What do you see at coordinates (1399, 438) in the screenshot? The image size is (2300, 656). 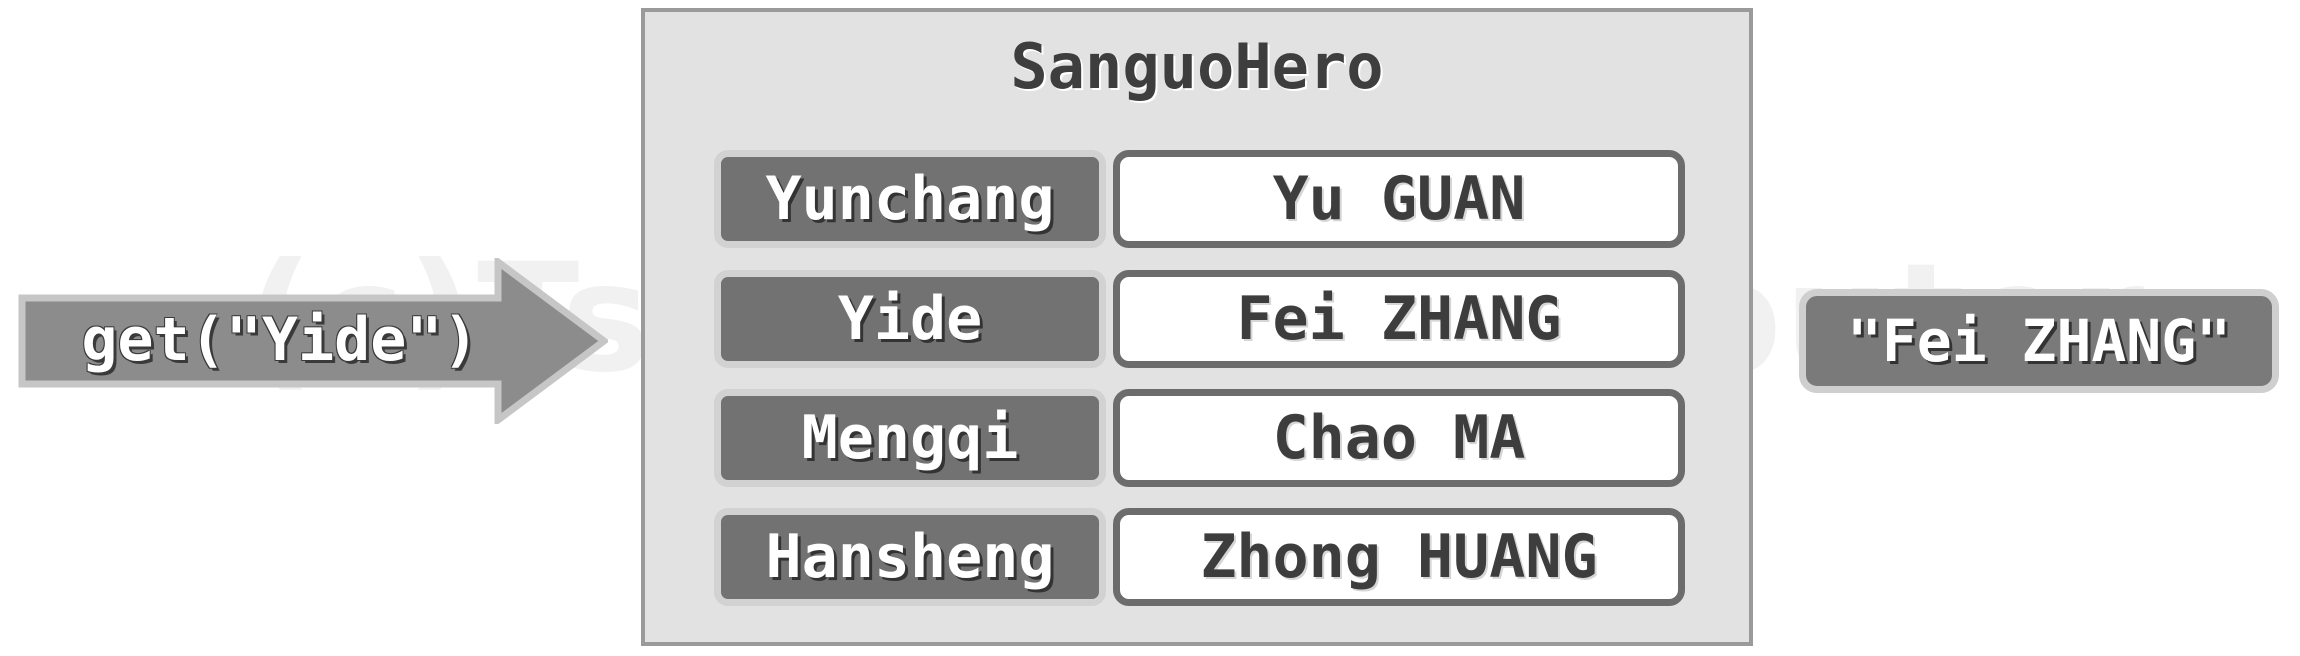 I see `value-cell: Chao MA` at bounding box center [1399, 438].